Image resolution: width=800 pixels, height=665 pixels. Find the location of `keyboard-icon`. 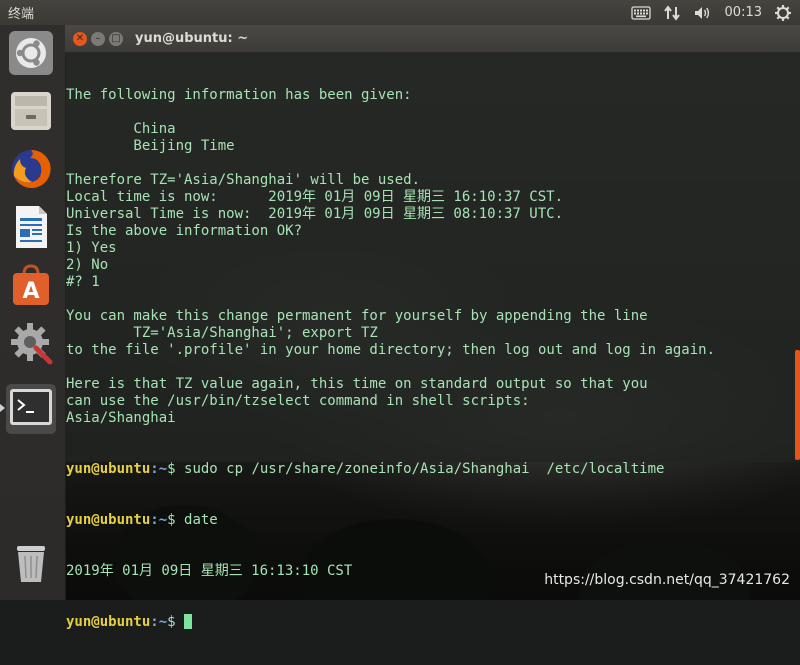

keyboard-icon is located at coordinates (640, 13).